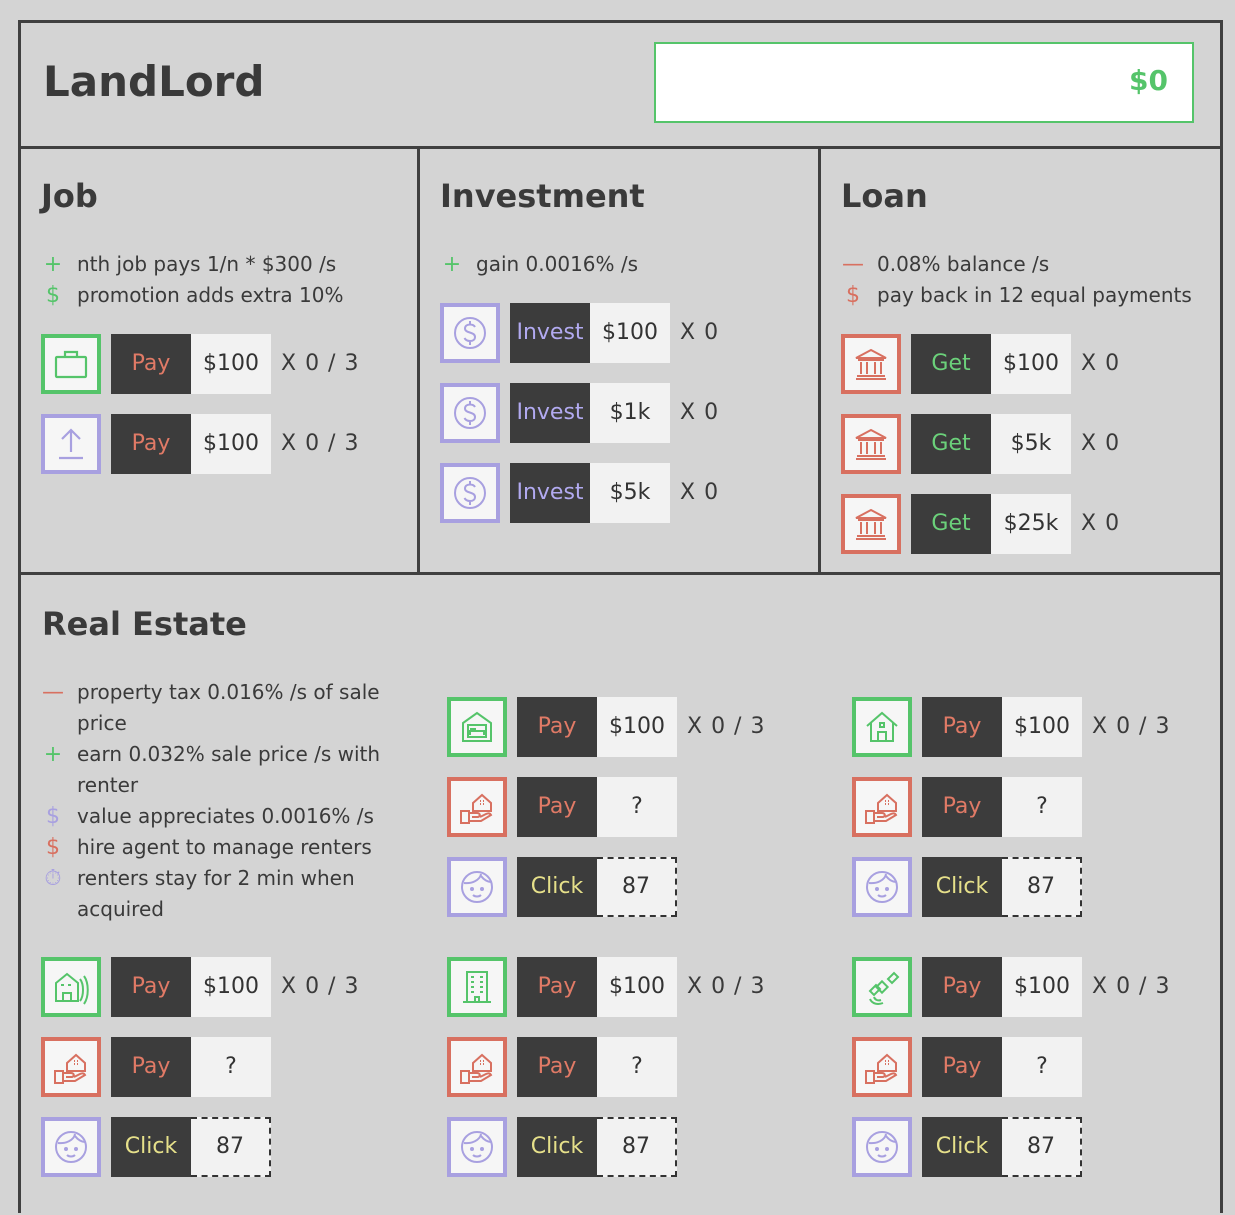  What do you see at coordinates (154, 81) in the screenshot?
I see `app-title: LandLord` at bounding box center [154, 81].